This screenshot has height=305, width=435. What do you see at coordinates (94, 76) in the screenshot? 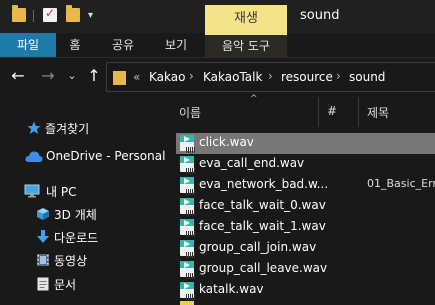
I see `up-arrow-icon: ↑` at bounding box center [94, 76].